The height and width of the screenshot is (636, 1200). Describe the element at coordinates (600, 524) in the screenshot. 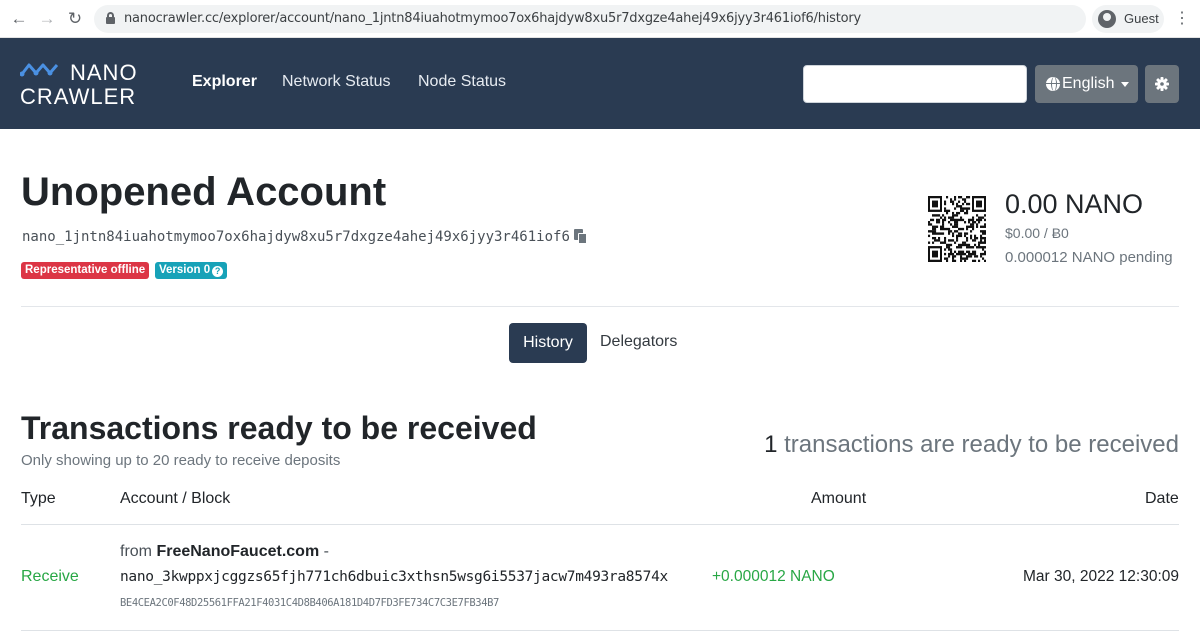

I see `table-header-divider` at that location.